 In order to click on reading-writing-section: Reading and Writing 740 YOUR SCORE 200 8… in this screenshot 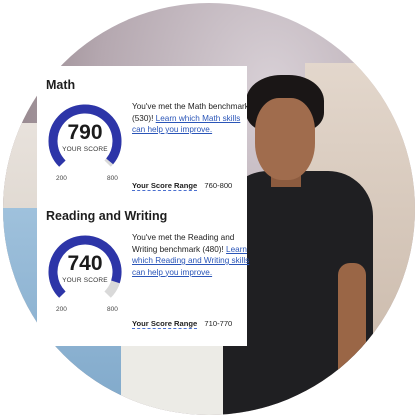, I will do `click(148, 268)`.